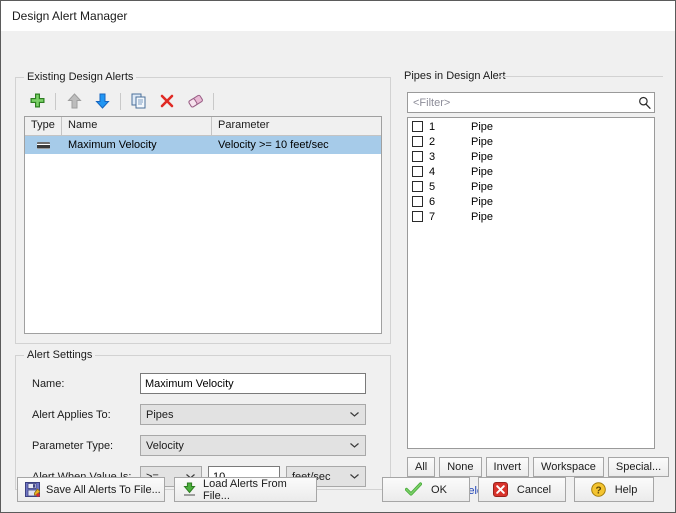 The height and width of the screenshot is (513, 676). I want to click on green-check-icon, so click(414, 489).